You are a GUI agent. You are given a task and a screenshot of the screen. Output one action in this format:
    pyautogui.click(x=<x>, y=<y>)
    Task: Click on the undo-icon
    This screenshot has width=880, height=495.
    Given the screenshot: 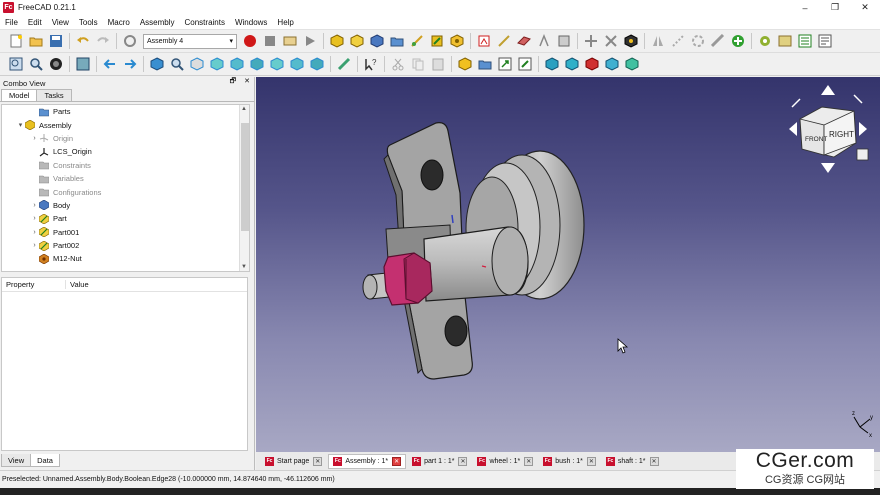 What is the action you would take?
    pyautogui.click(x=83, y=41)
    